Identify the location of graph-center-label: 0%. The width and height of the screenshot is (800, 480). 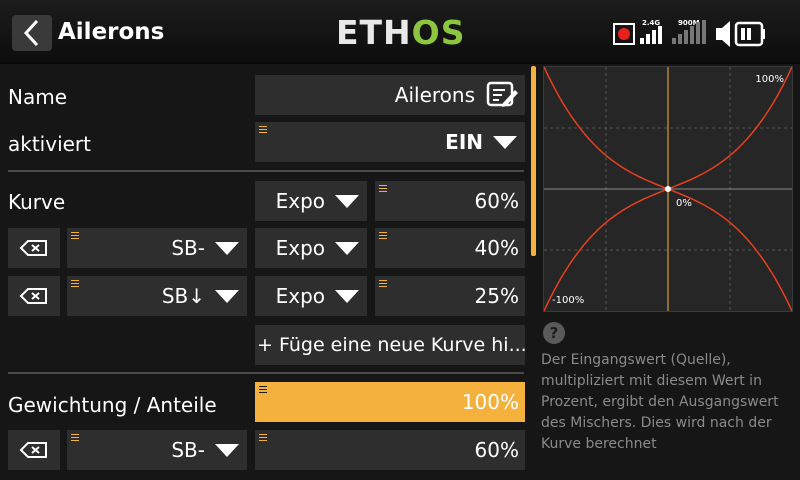
(684, 203).